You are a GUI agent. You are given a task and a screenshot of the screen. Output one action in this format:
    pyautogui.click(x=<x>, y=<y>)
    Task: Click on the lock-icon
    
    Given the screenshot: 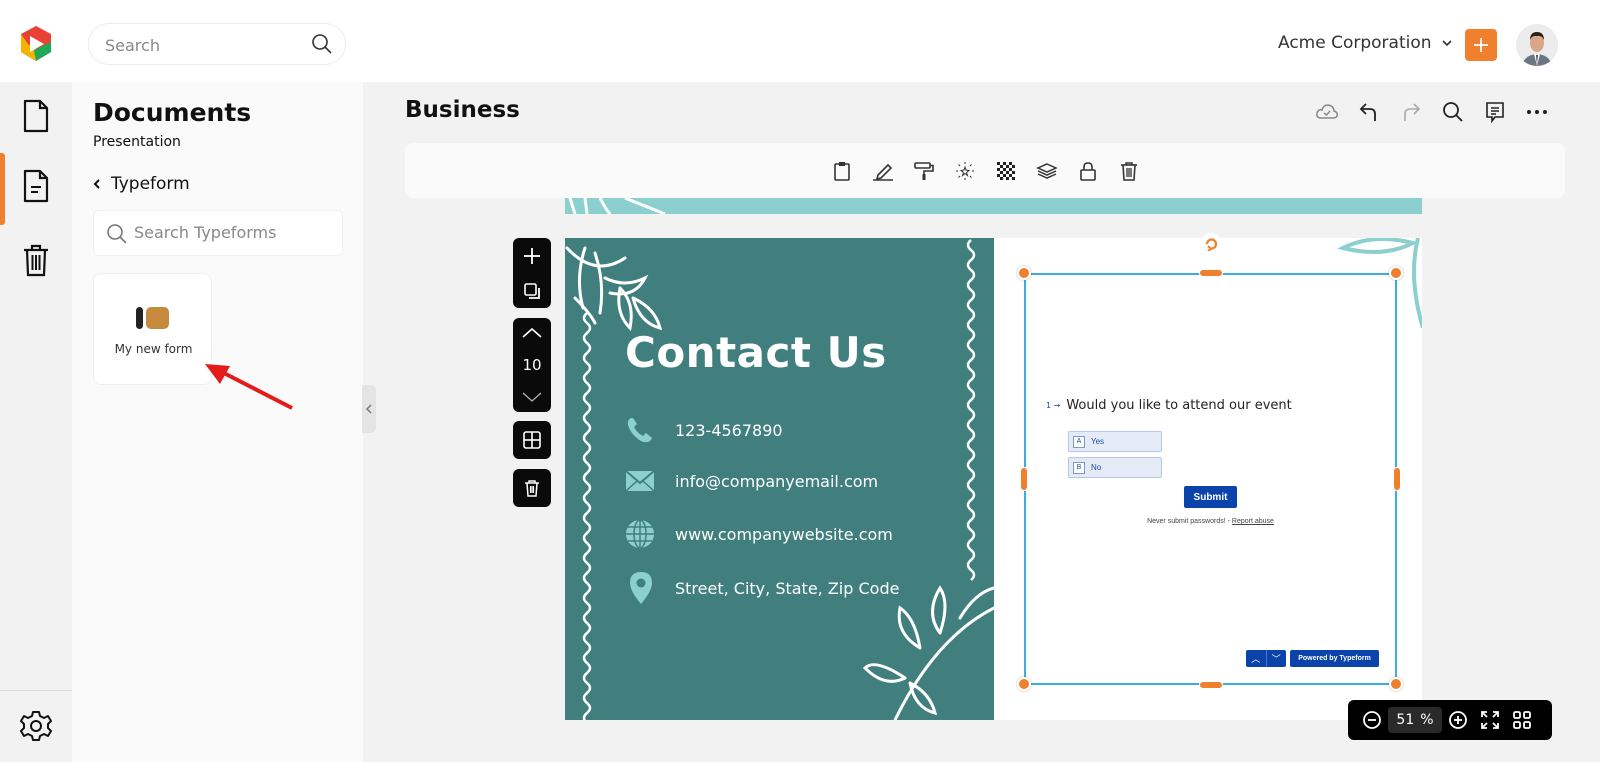 What is the action you would take?
    pyautogui.click(x=1087, y=171)
    